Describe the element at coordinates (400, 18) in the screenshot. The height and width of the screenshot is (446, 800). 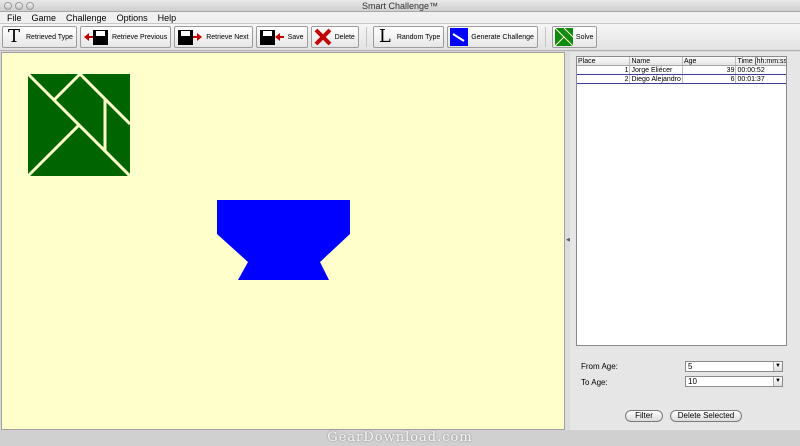
I see `menu-bar: File Game Challenge Options Help` at that location.